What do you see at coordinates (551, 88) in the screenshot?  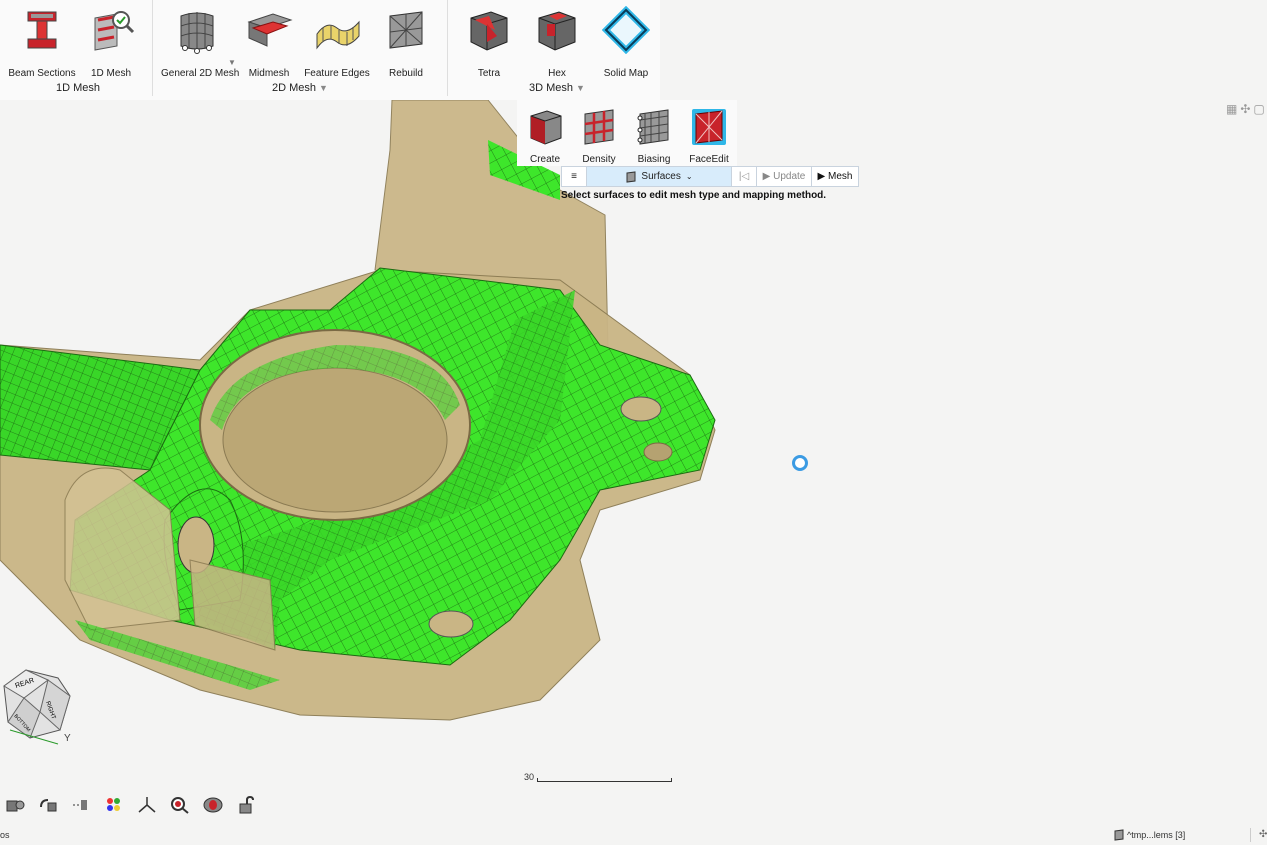 I see `group-label-3d-mesh-text: 3D Mesh` at bounding box center [551, 88].